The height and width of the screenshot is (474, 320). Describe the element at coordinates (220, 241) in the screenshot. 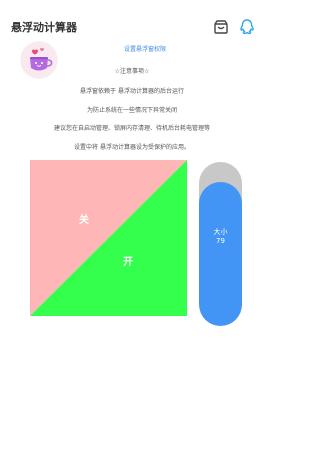

I see `size-value: 79` at that location.